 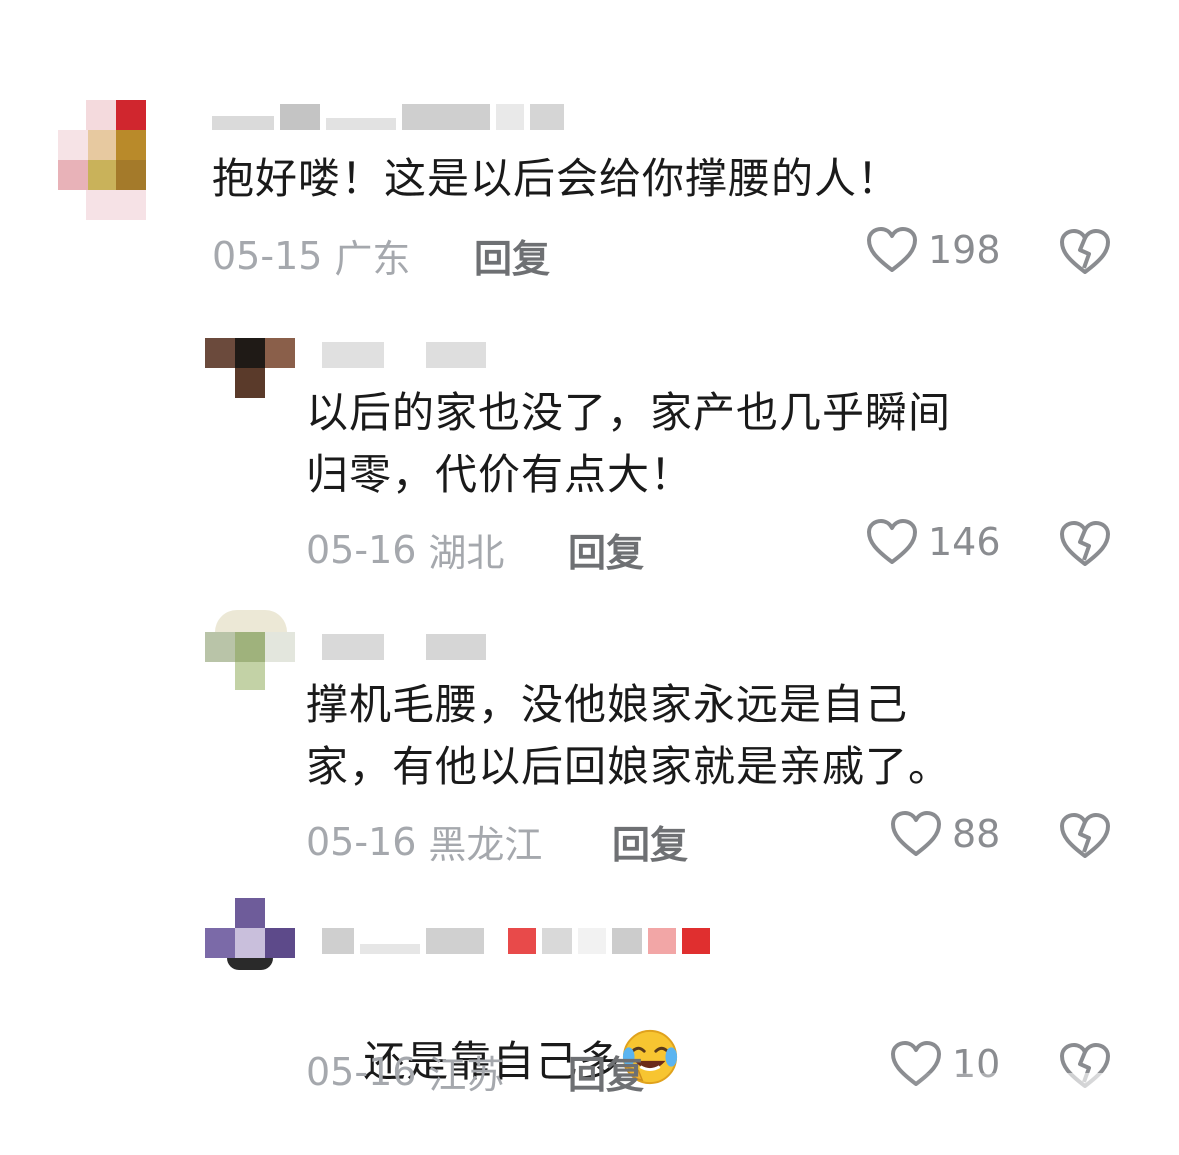 What do you see at coordinates (466, 1075) in the screenshot?
I see `comment-location: 江苏` at bounding box center [466, 1075].